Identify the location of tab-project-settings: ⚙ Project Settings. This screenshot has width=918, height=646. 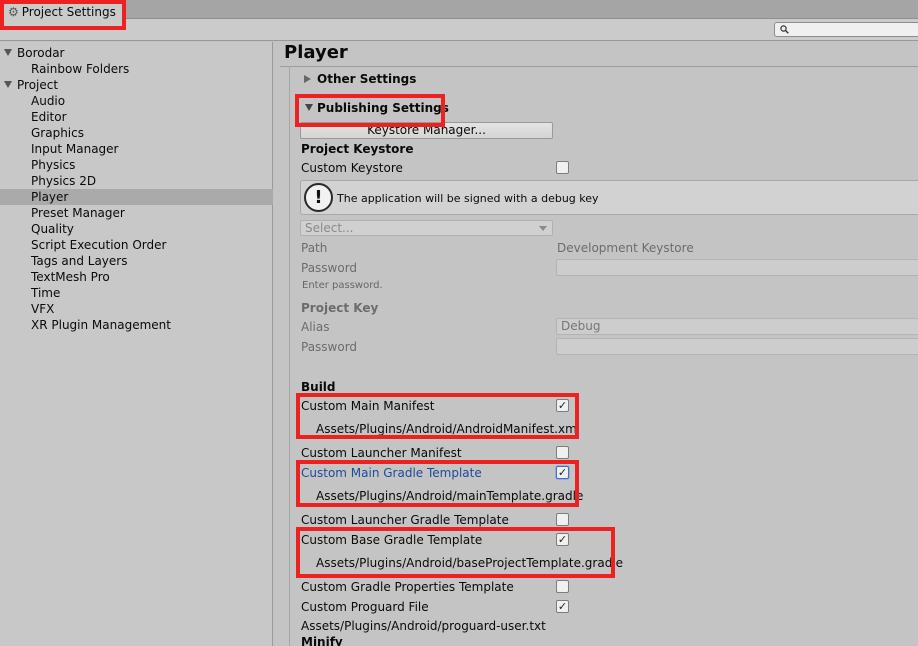
(64, 11).